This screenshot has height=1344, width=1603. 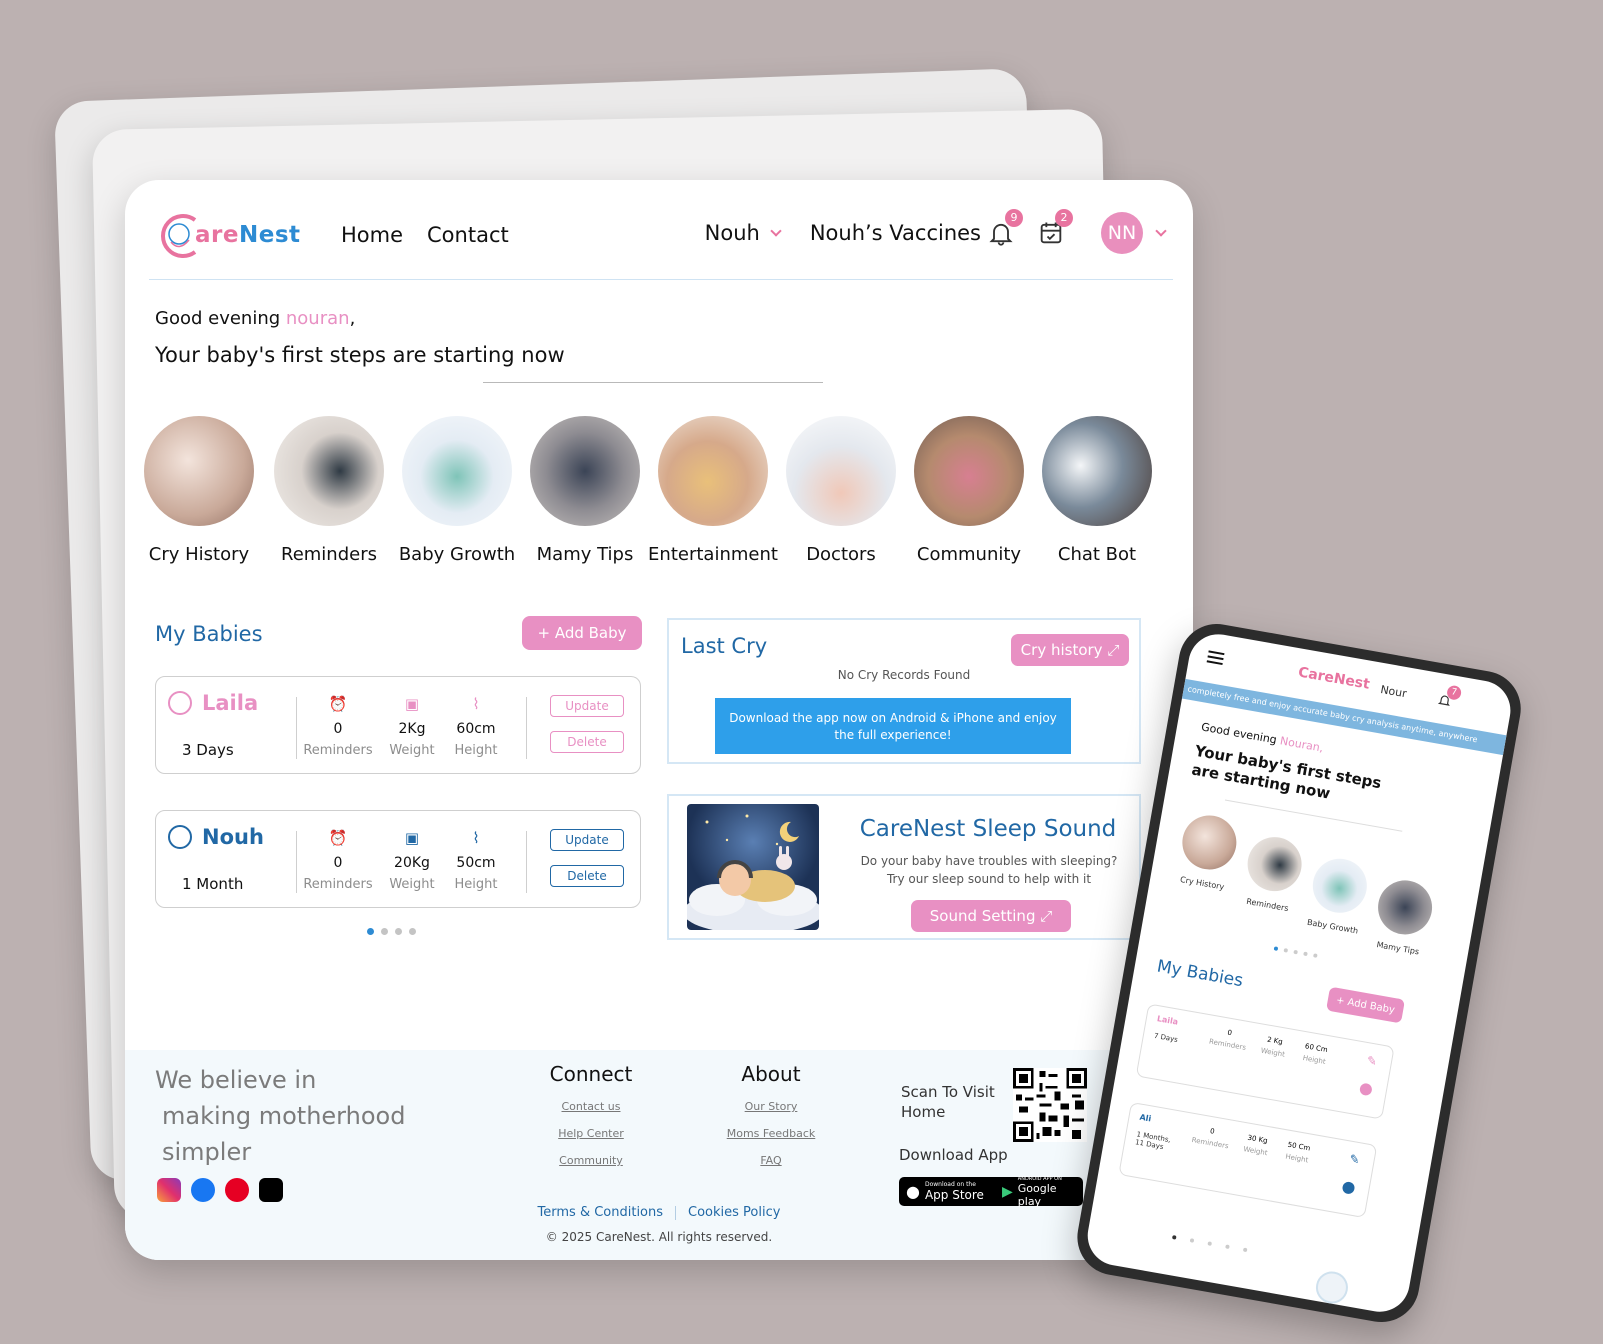 What do you see at coordinates (1404, 916) in the screenshot?
I see `phone-category: Mamy Tips` at bounding box center [1404, 916].